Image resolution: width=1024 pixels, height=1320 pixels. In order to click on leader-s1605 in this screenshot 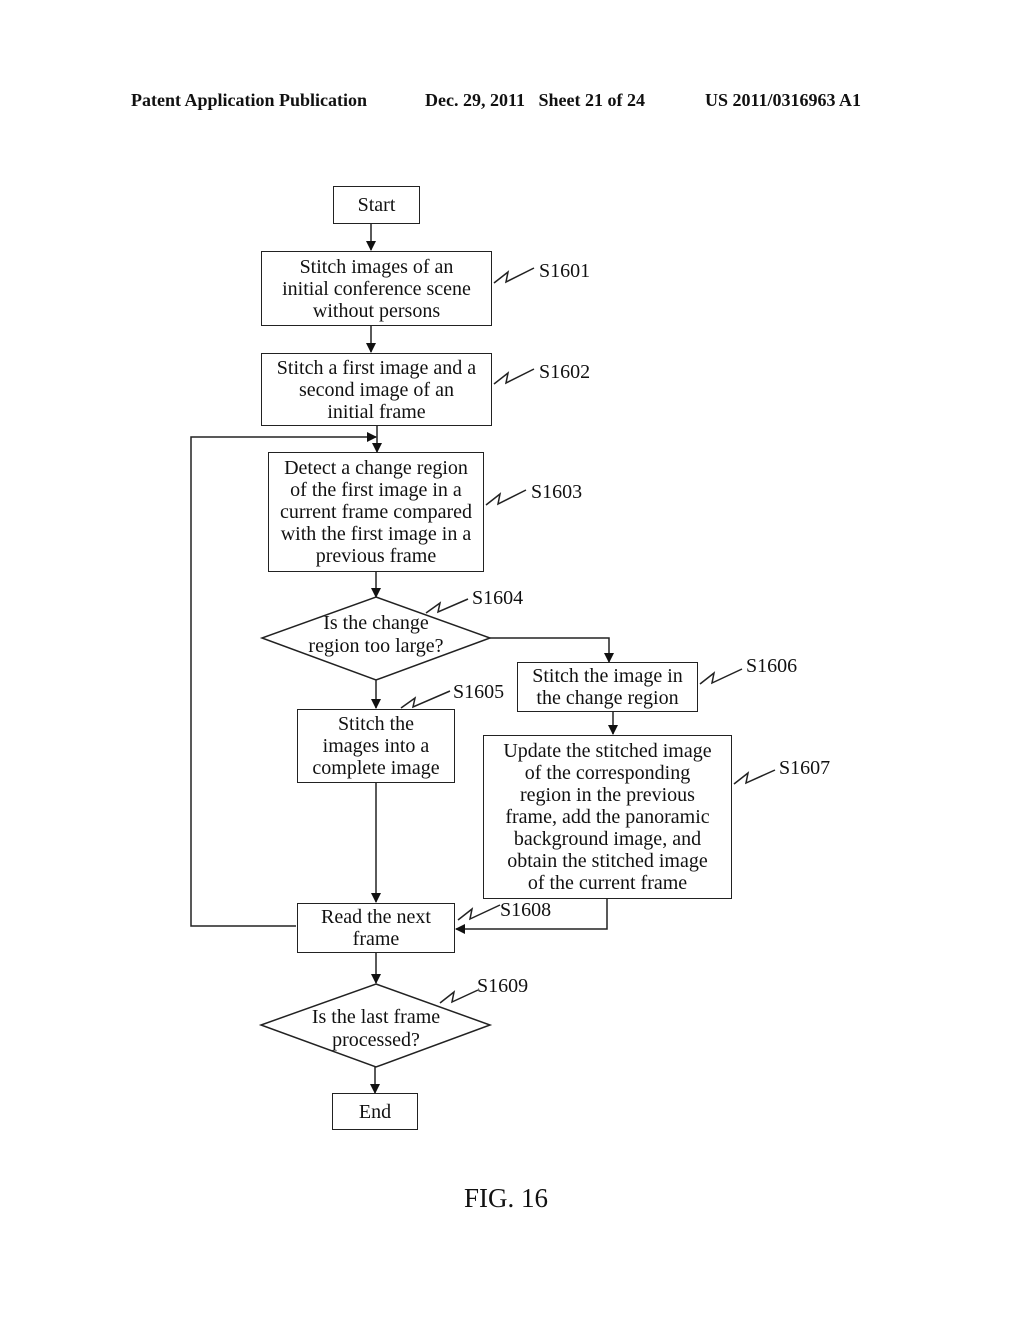, I will do `click(425, 699)`.